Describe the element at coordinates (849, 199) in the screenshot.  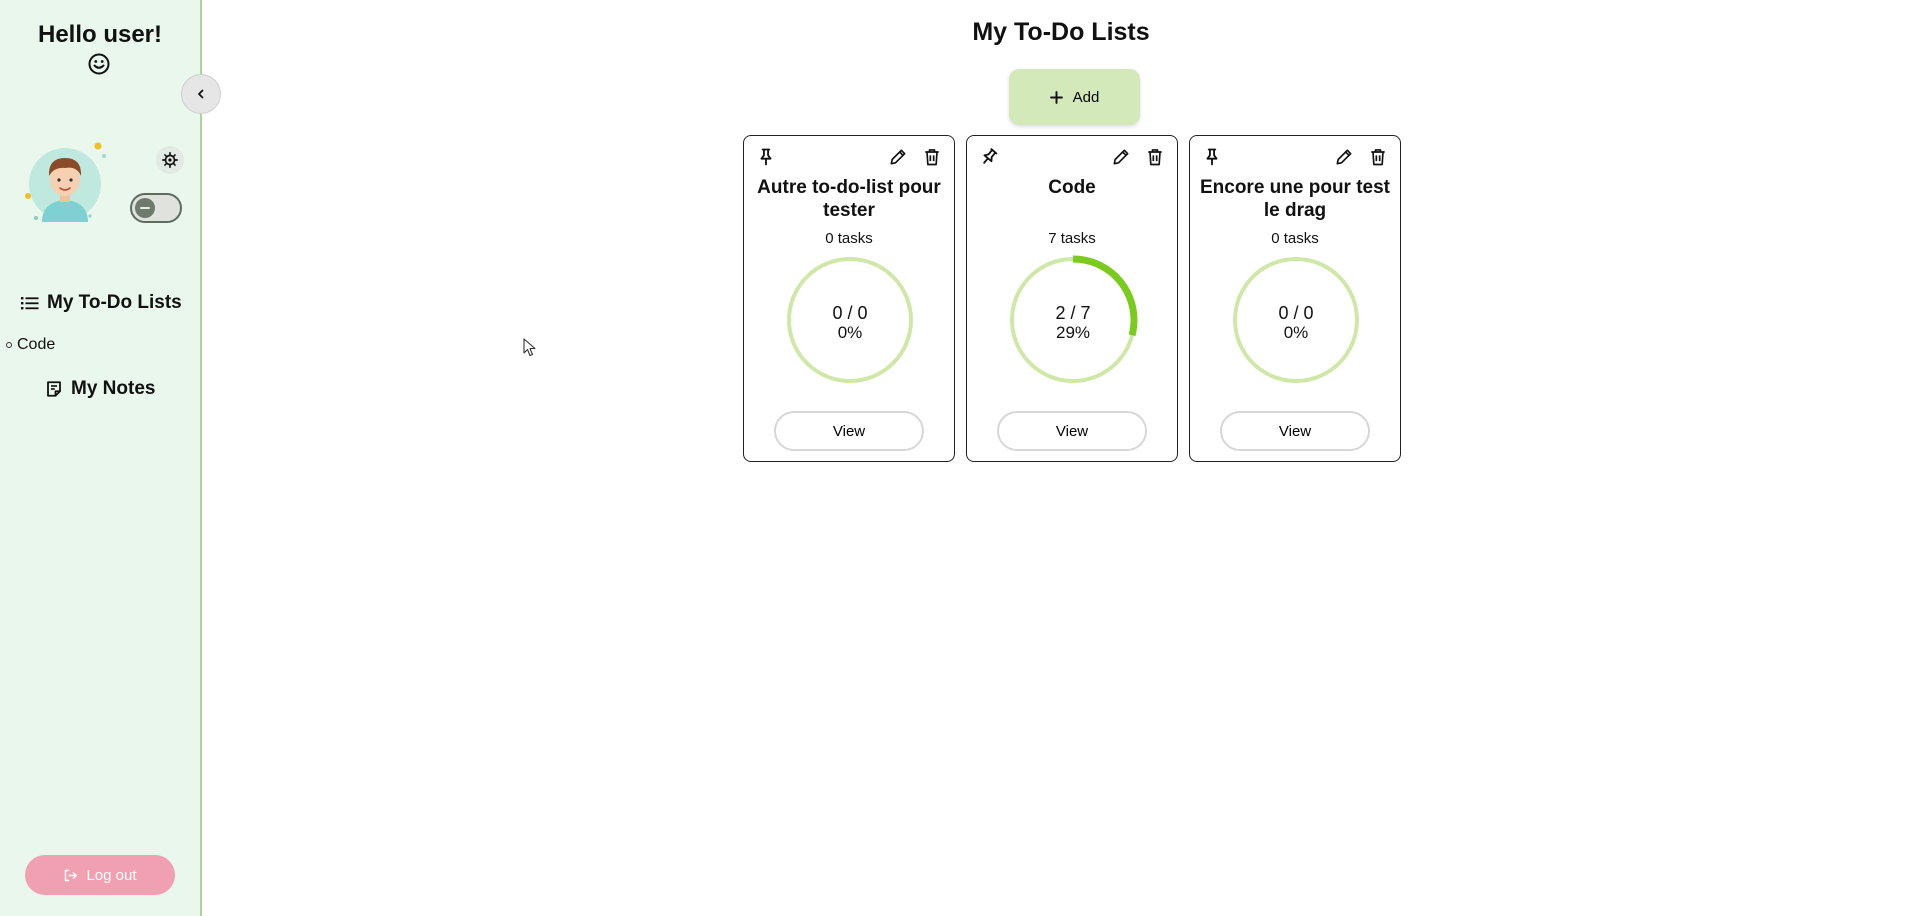
I see `card-title: Autre to-do-list pour tester` at that location.